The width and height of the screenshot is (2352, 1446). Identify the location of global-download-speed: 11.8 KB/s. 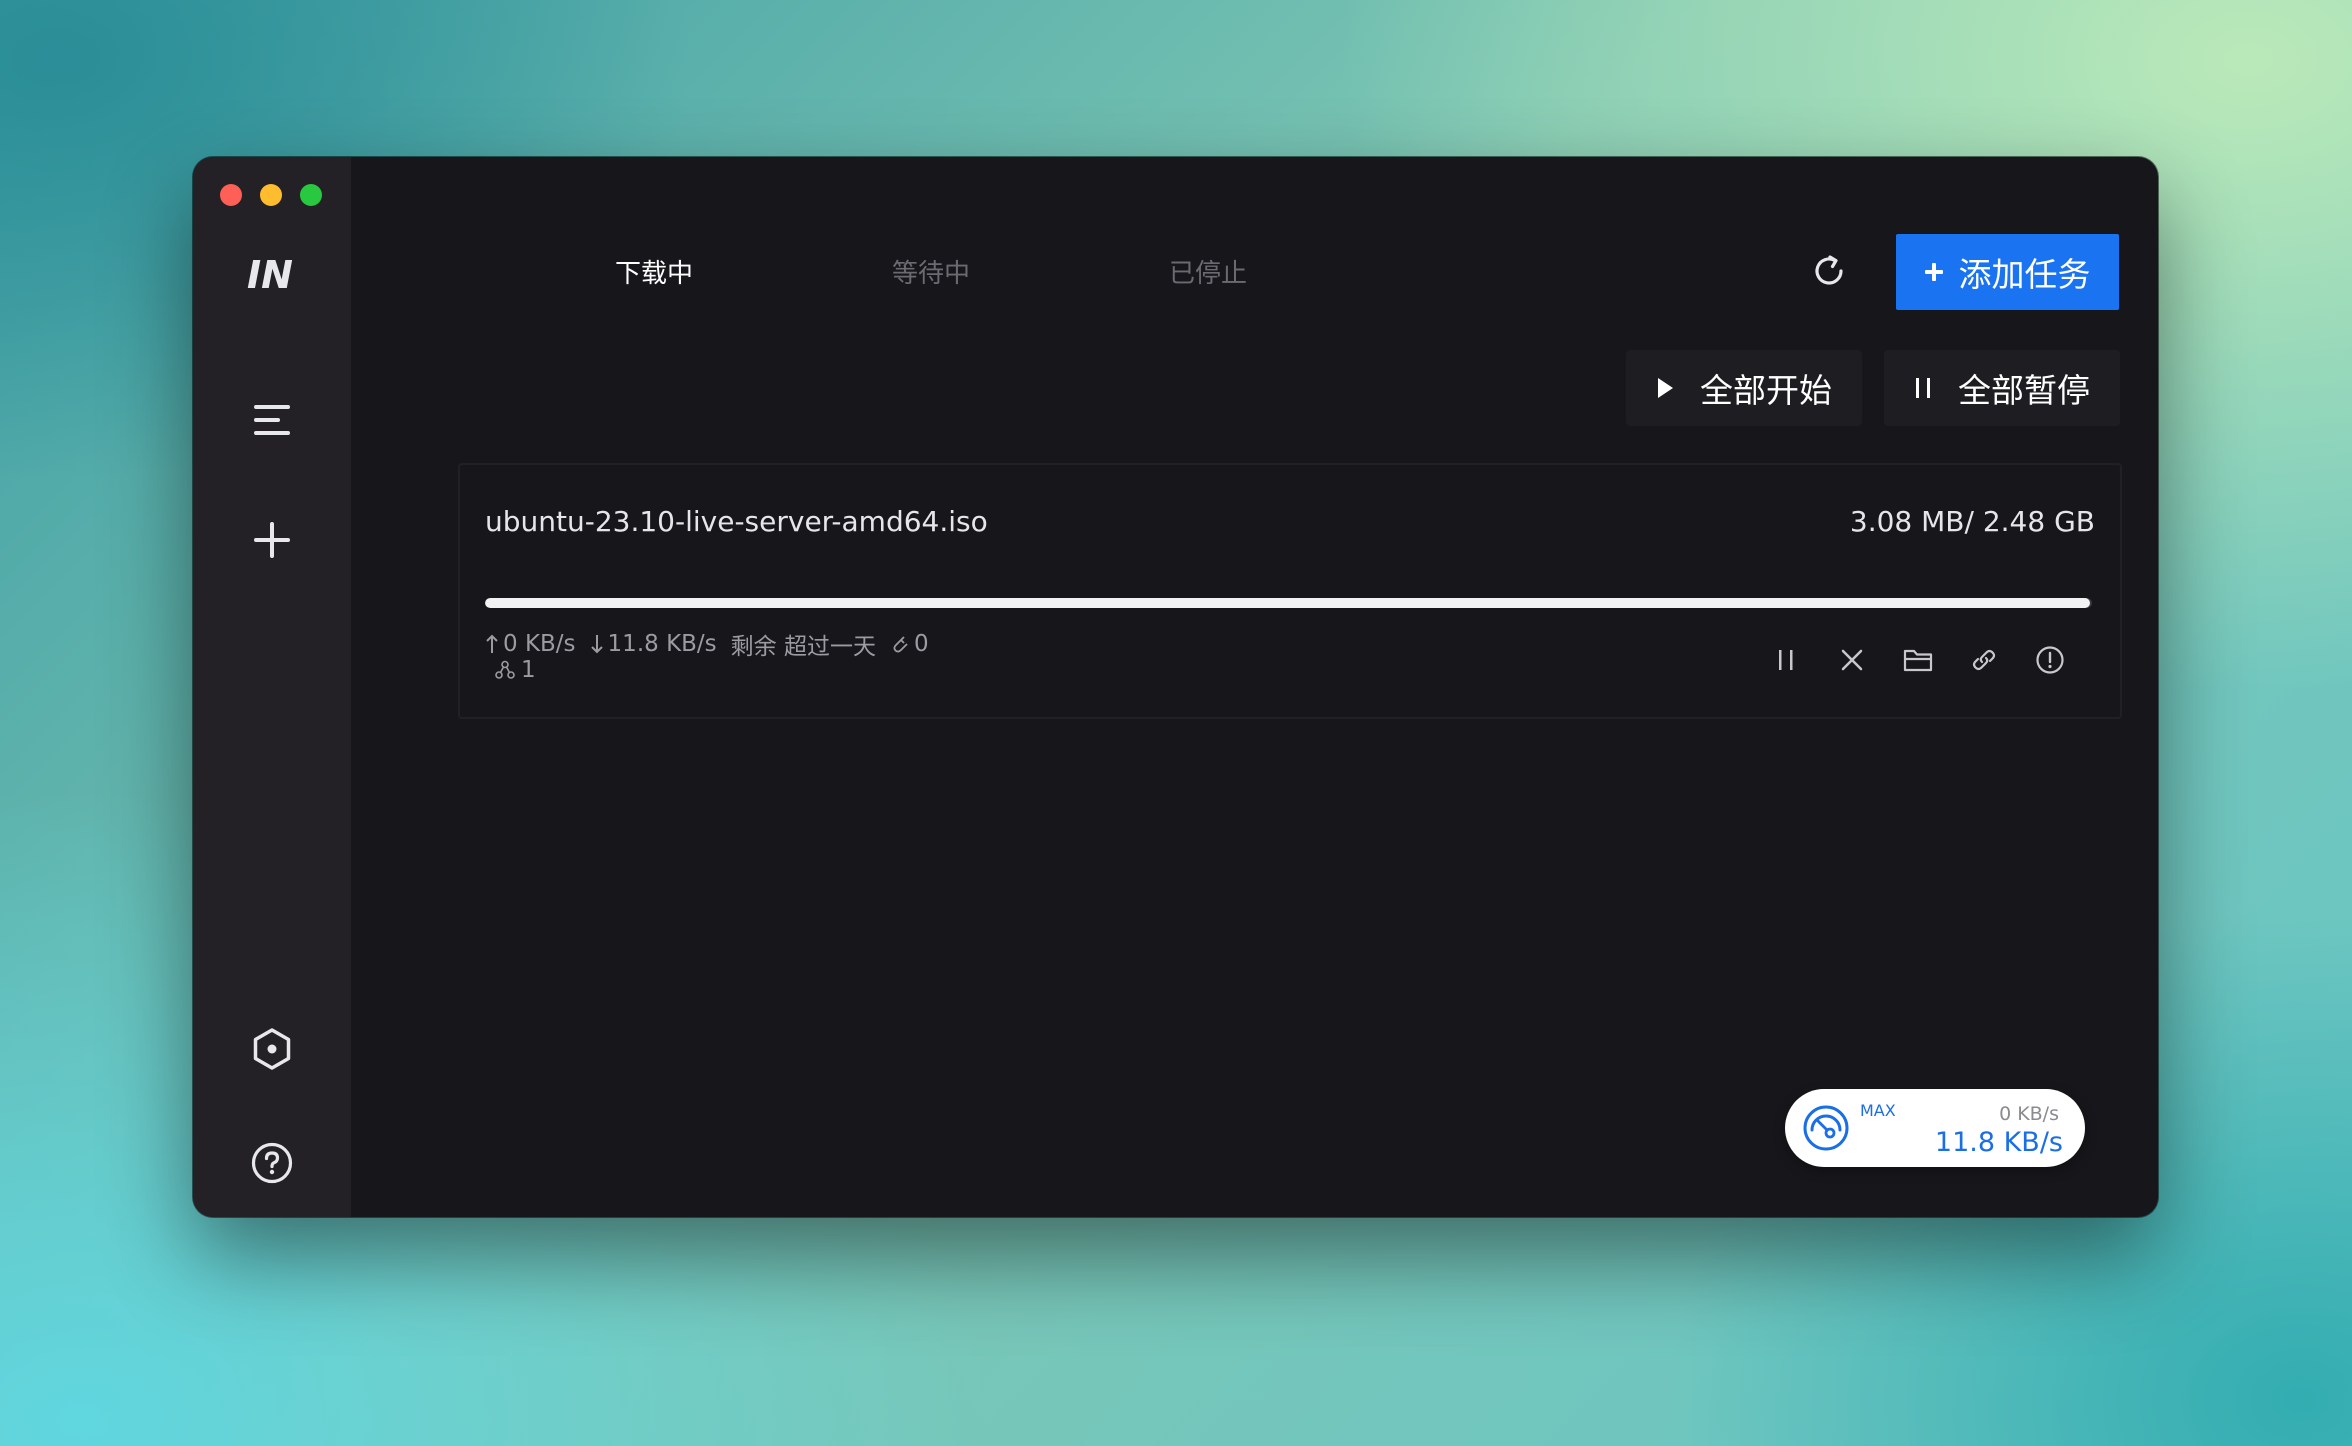
(1998, 1142).